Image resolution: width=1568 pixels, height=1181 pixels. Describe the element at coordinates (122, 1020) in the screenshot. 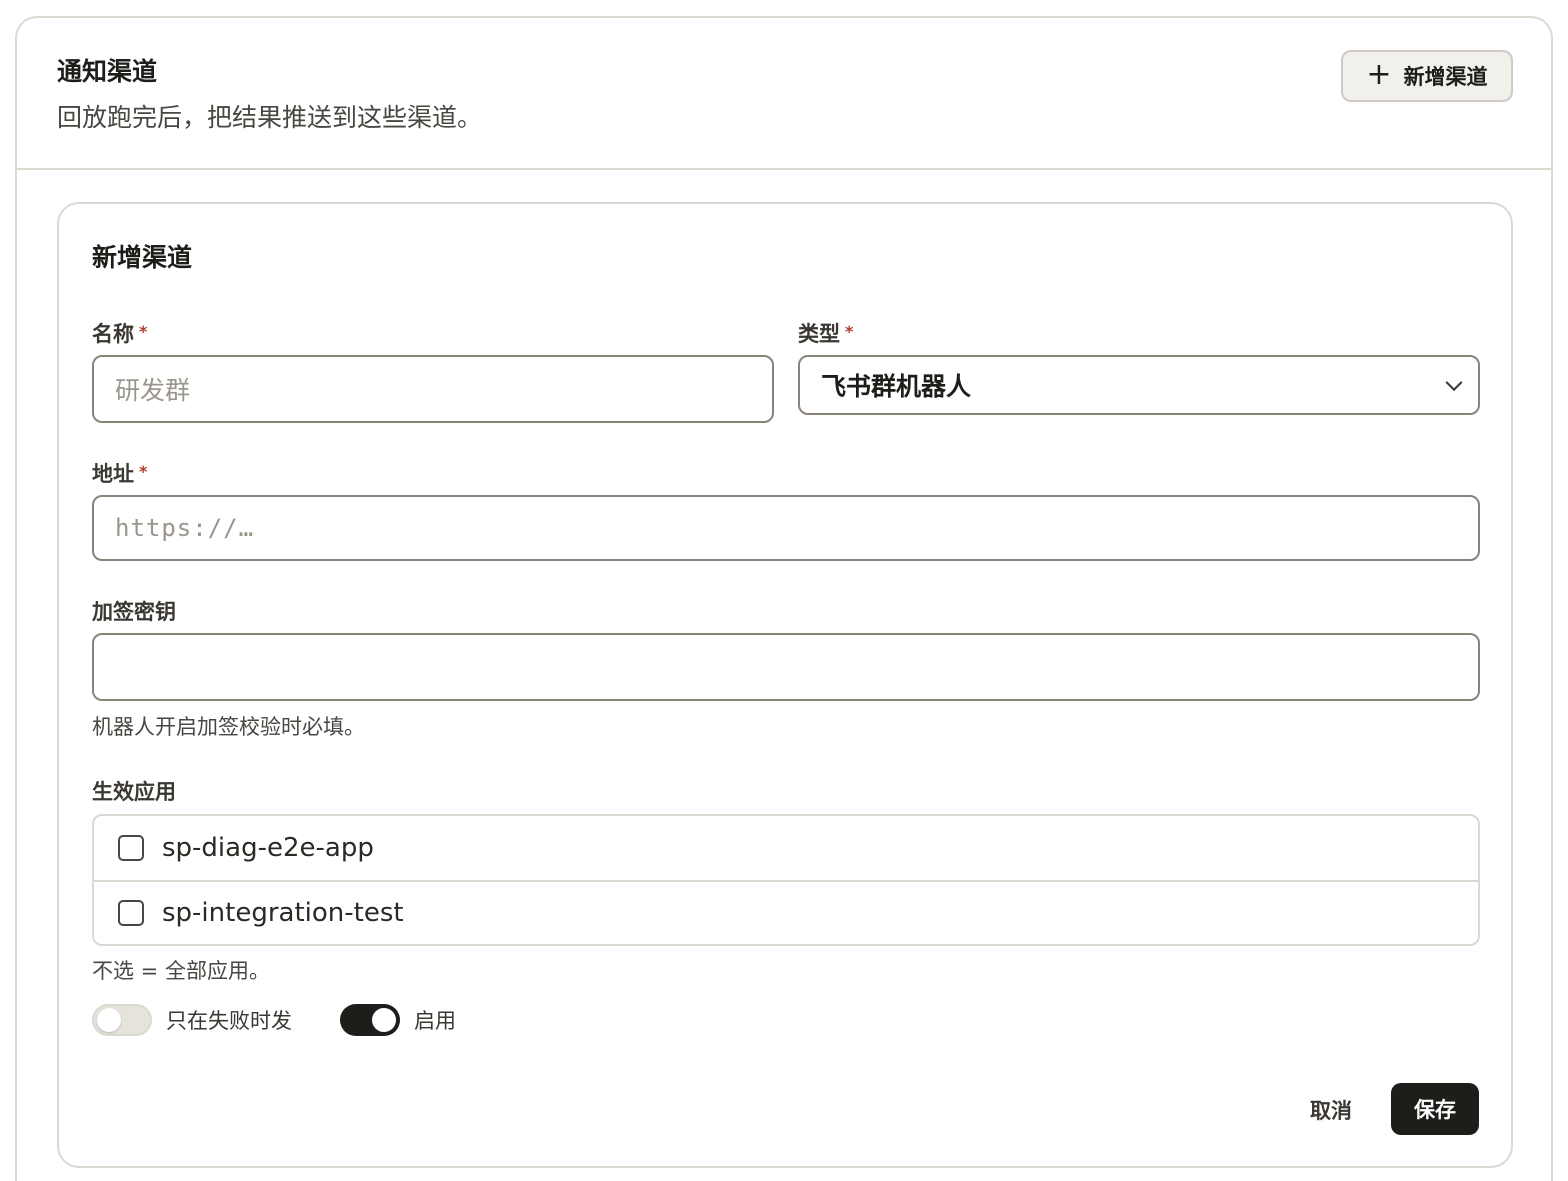

I see `failure-only-toggle` at that location.